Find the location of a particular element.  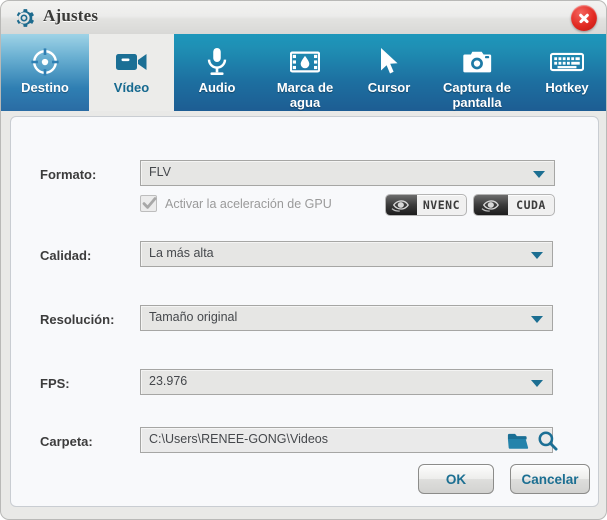

formato-dropdown: FLV is located at coordinates (347, 173).